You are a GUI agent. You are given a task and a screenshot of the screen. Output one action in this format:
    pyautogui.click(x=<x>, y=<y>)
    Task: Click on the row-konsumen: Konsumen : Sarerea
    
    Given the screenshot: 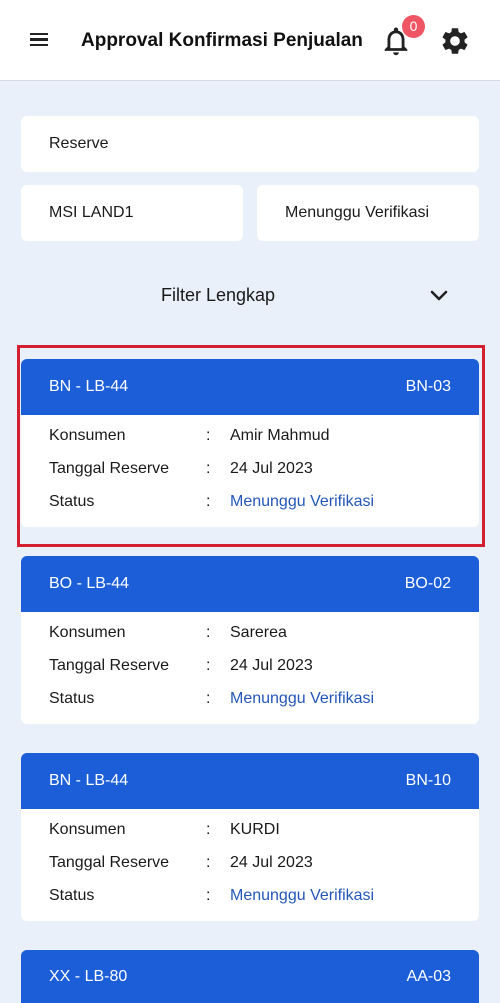 What is the action you would take?
    pyautogui.click(x=250, y=640)
    